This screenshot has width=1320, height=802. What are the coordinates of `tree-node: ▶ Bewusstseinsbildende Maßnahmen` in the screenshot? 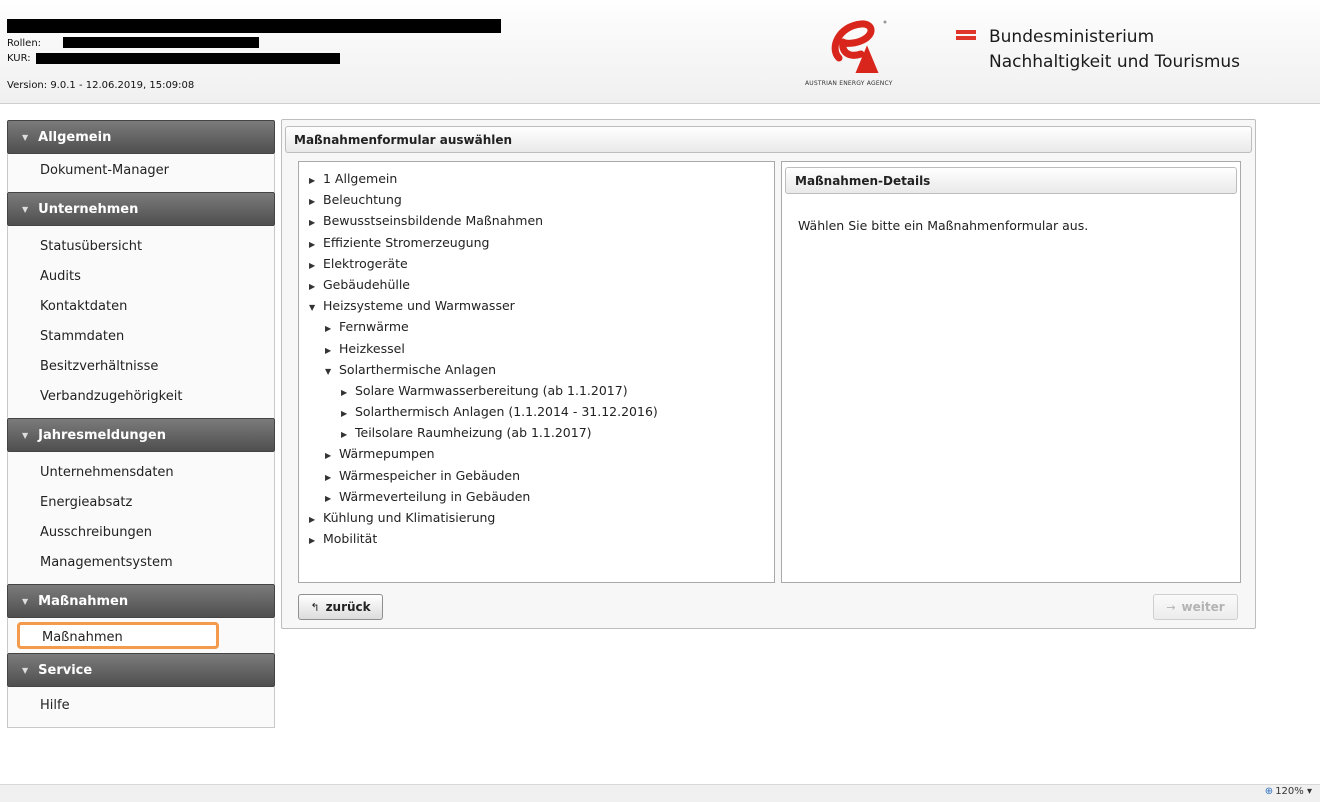 It's located at (536, 220).